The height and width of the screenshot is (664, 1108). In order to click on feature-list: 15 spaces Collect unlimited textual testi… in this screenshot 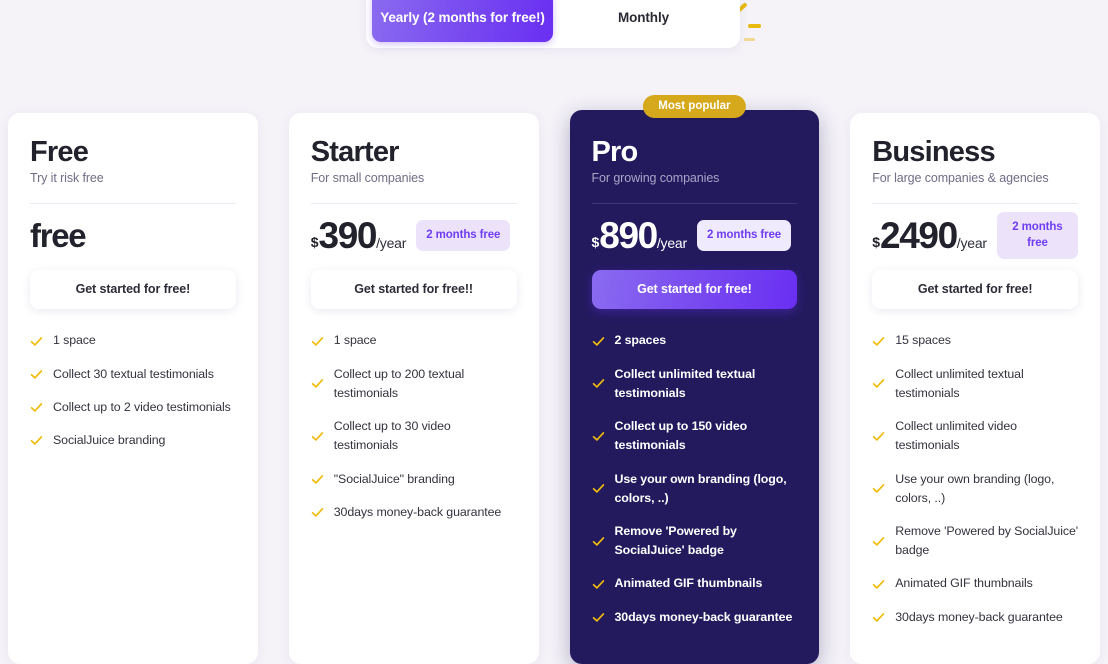, I will do `click(975, 478)`.